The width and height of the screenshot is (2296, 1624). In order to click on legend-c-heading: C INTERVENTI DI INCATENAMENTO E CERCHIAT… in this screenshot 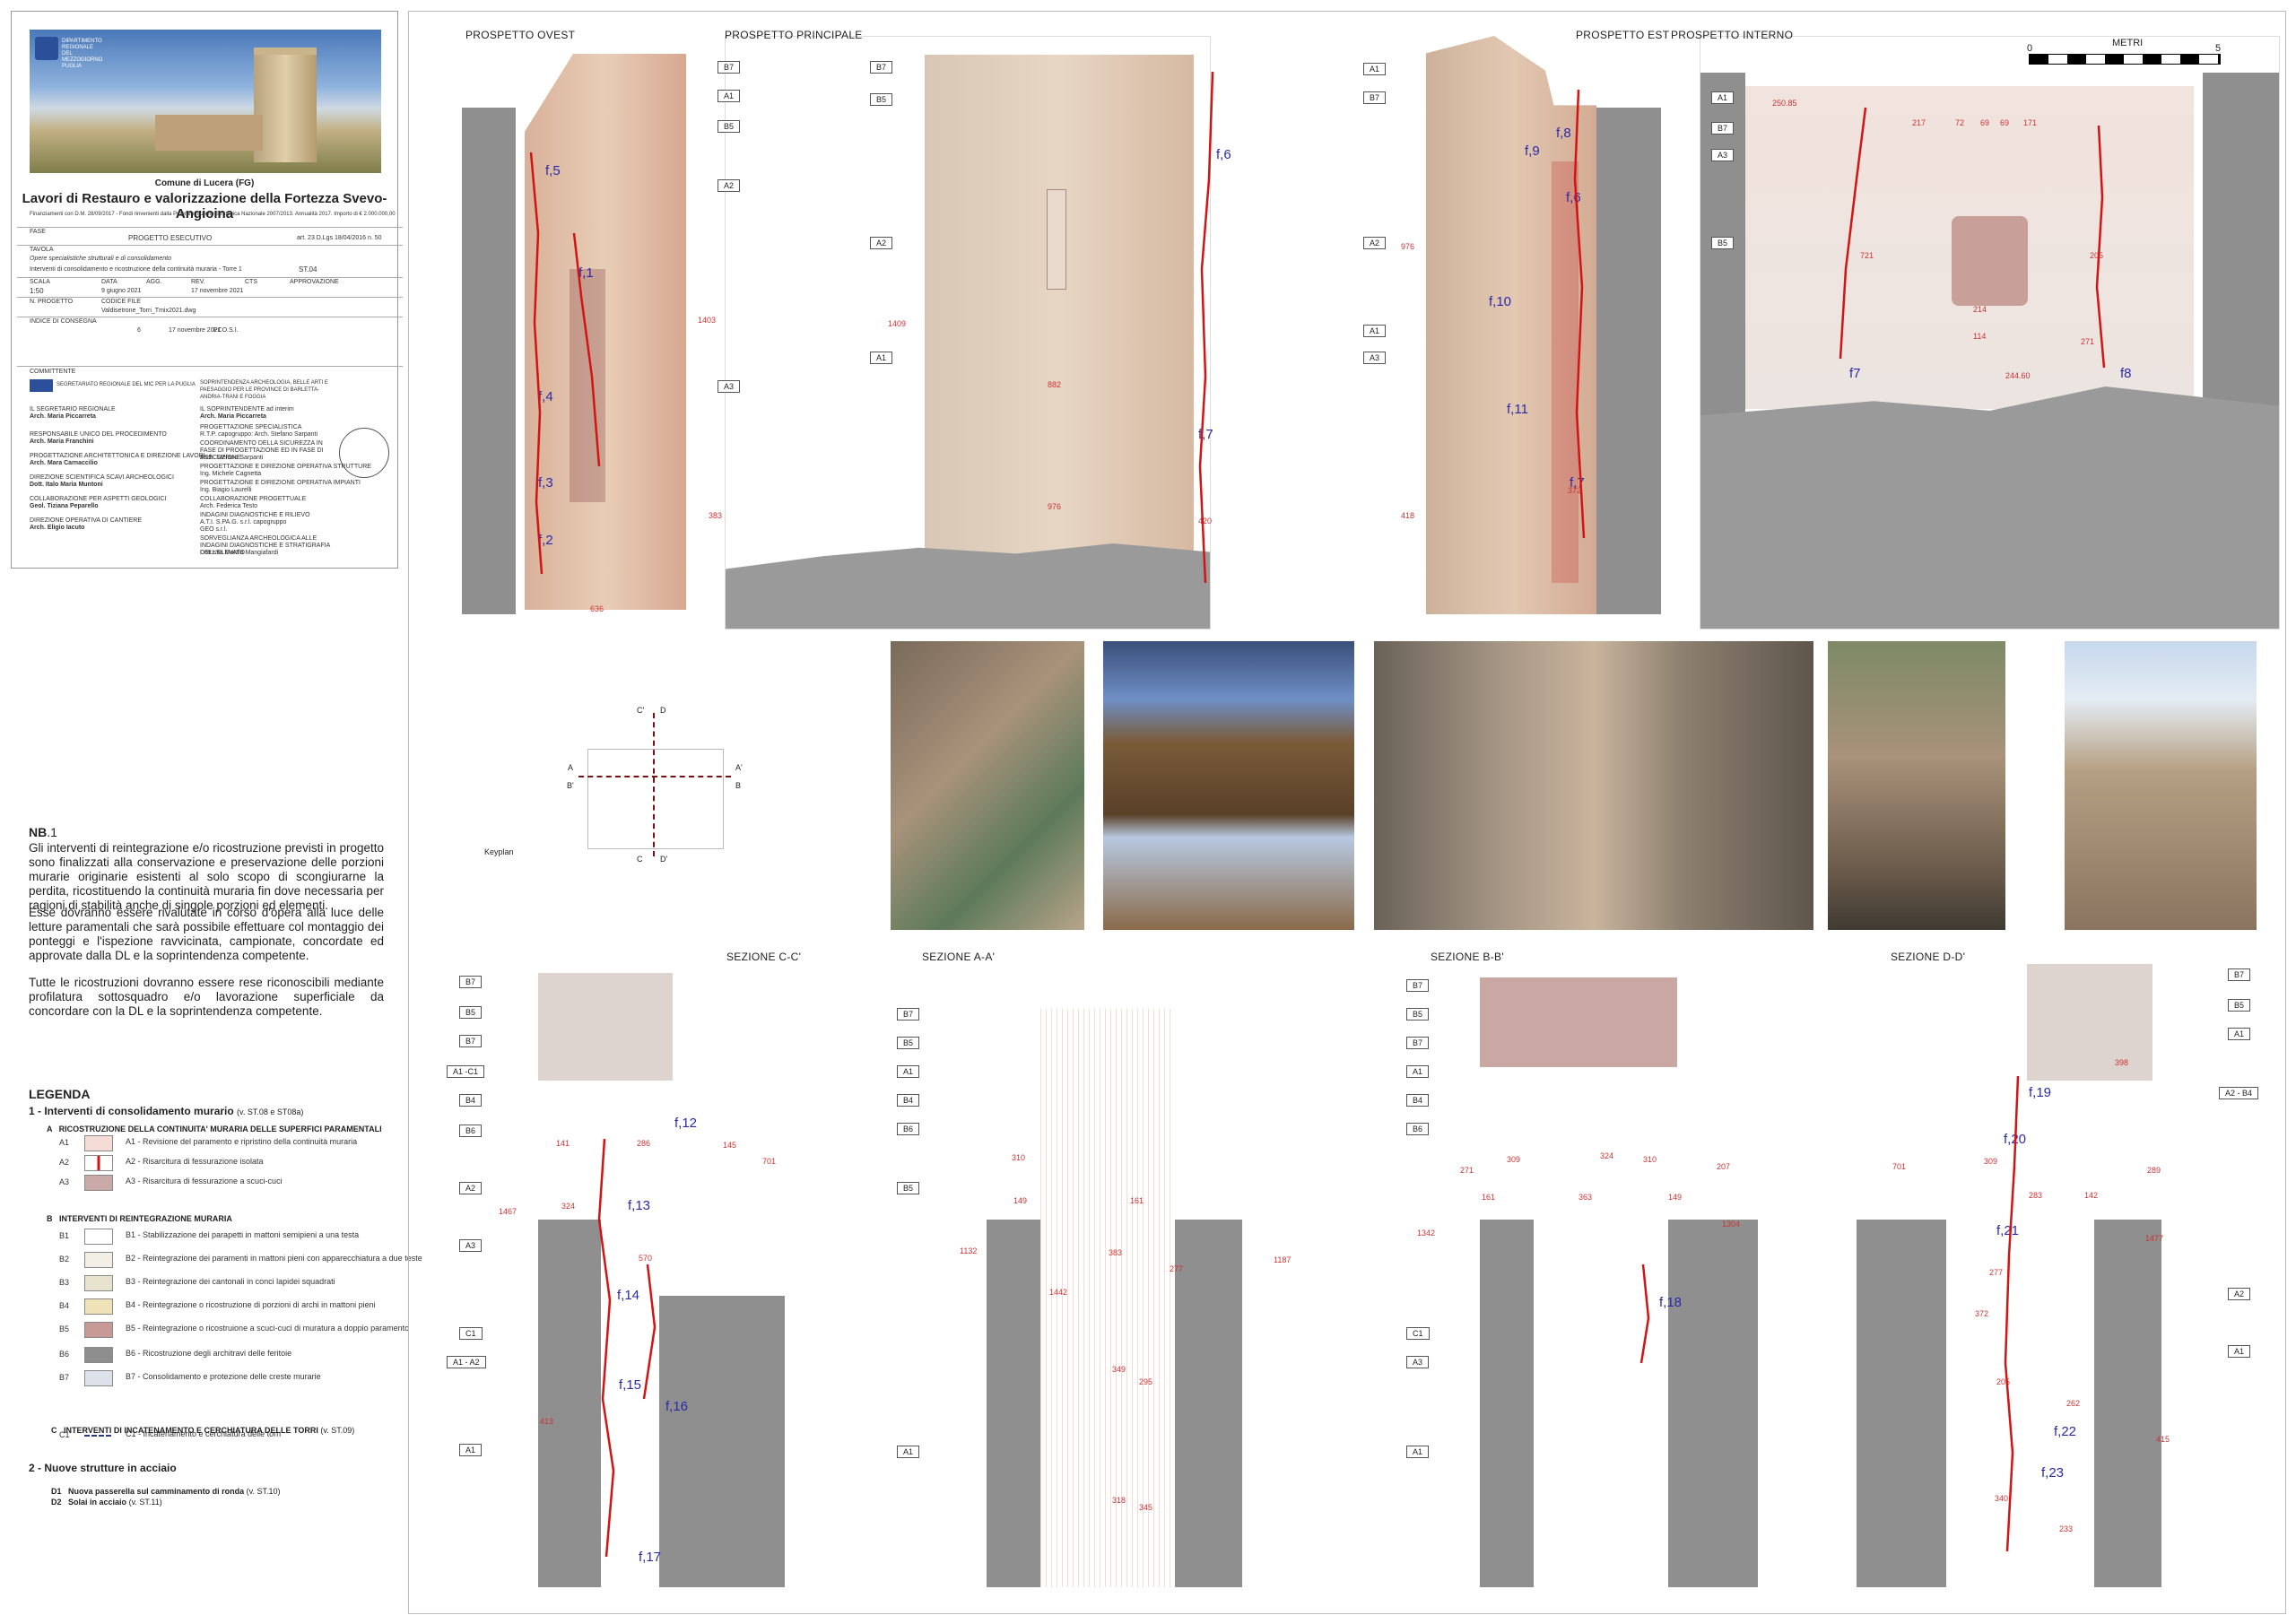, I will do `click(203, 1430)`.